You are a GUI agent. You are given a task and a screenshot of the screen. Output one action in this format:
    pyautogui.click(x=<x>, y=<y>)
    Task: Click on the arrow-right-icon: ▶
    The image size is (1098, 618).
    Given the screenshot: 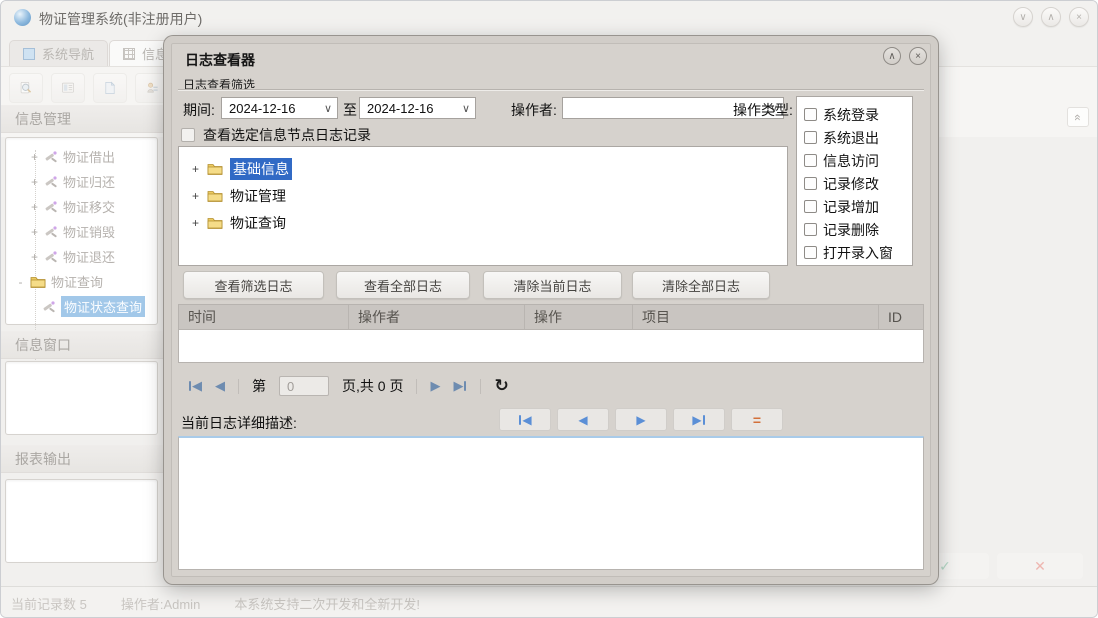 What is the action you would take?
    pyautogui.click(x=435, y=385)
    